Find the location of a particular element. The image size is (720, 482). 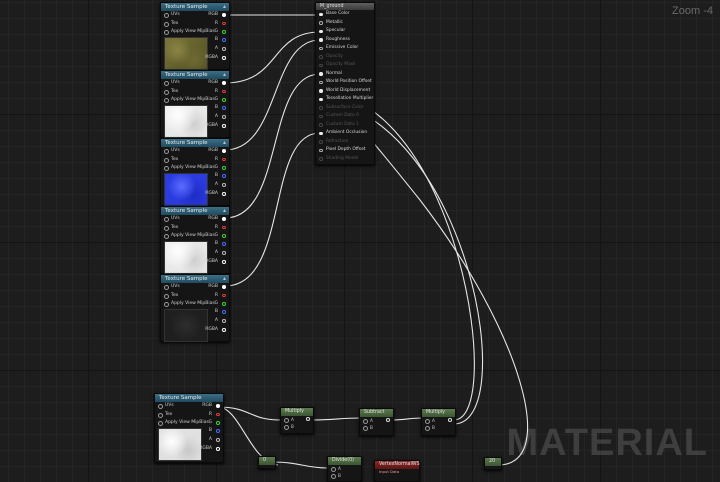

constant-node-20: 20 is located at coordinates (493, 463).